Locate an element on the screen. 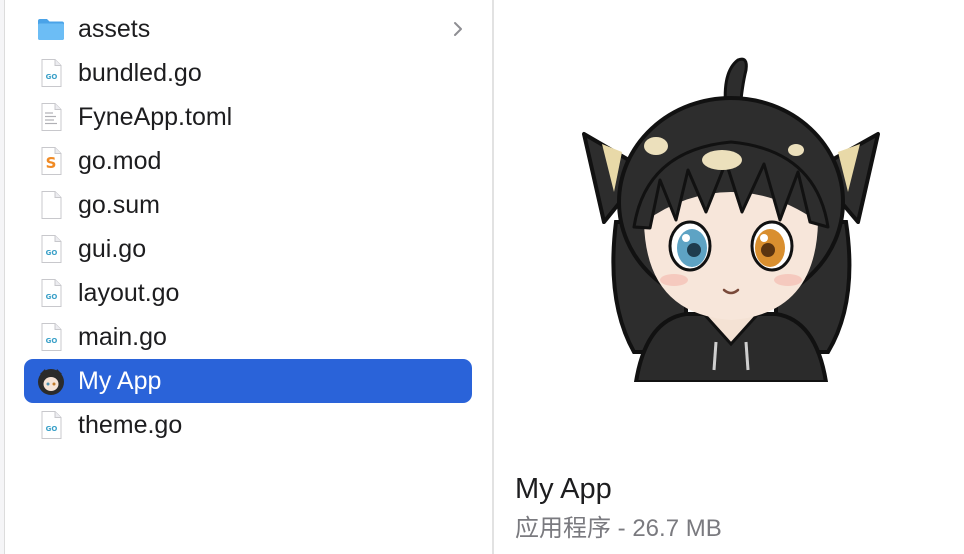 The height and width of the screenshot is (554, 964). list-item-go-sum: go.sum is located at coordinates (248, 205).